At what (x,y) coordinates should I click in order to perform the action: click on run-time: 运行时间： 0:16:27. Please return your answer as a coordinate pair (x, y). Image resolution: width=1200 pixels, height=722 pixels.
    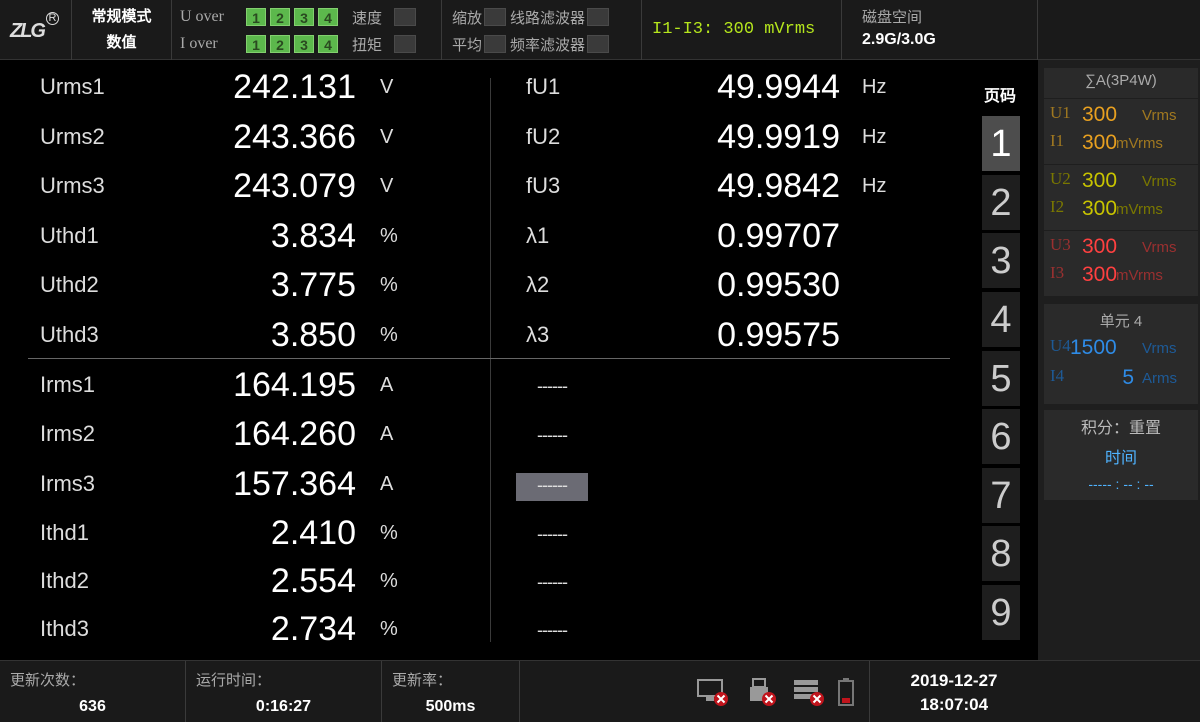
    Looking at the image, I should click on (284, 691).